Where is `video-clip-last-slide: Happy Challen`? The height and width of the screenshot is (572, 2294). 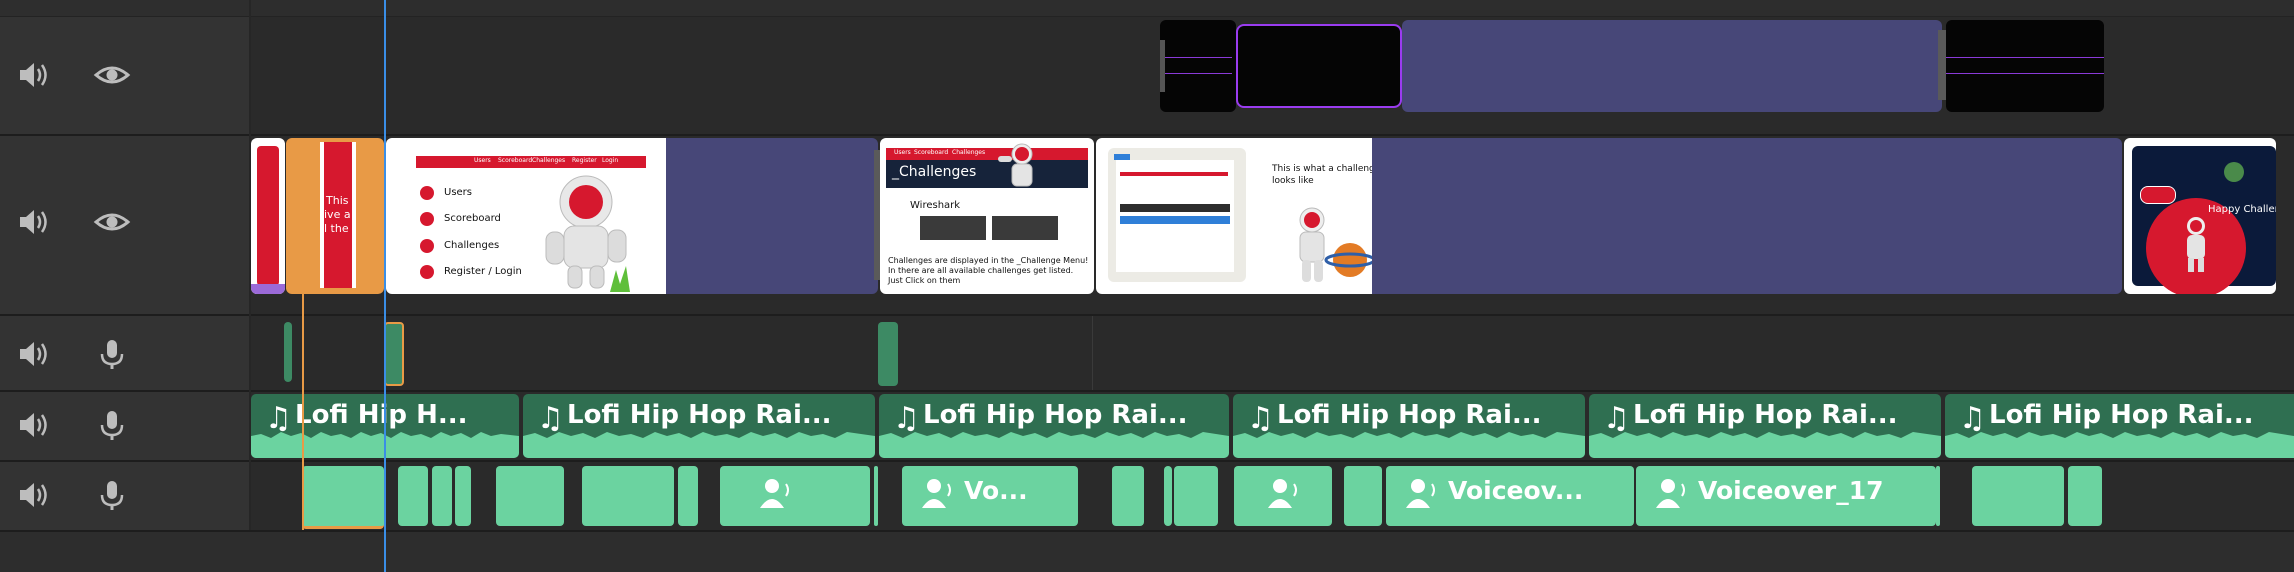 video-clip-last-slide: Happy Challen is located at coordinates (2200, 216).